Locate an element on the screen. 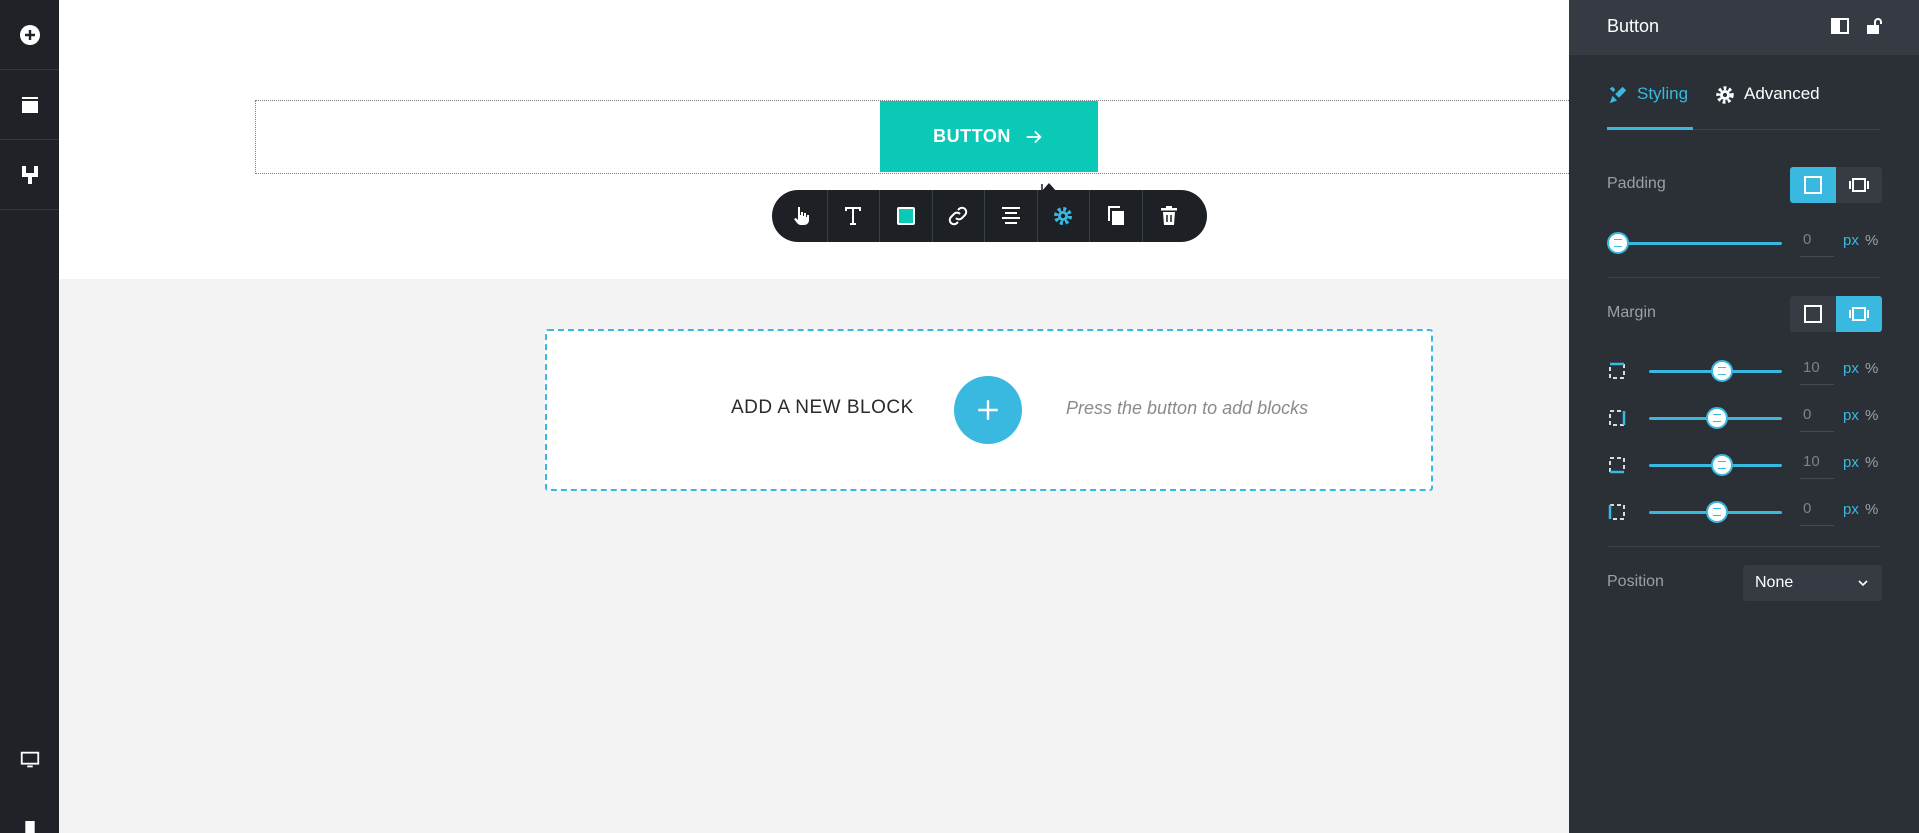 The width and height of the screenshot is (1919, 833). dock-panel-icon is located at coordinates (1840, 26).